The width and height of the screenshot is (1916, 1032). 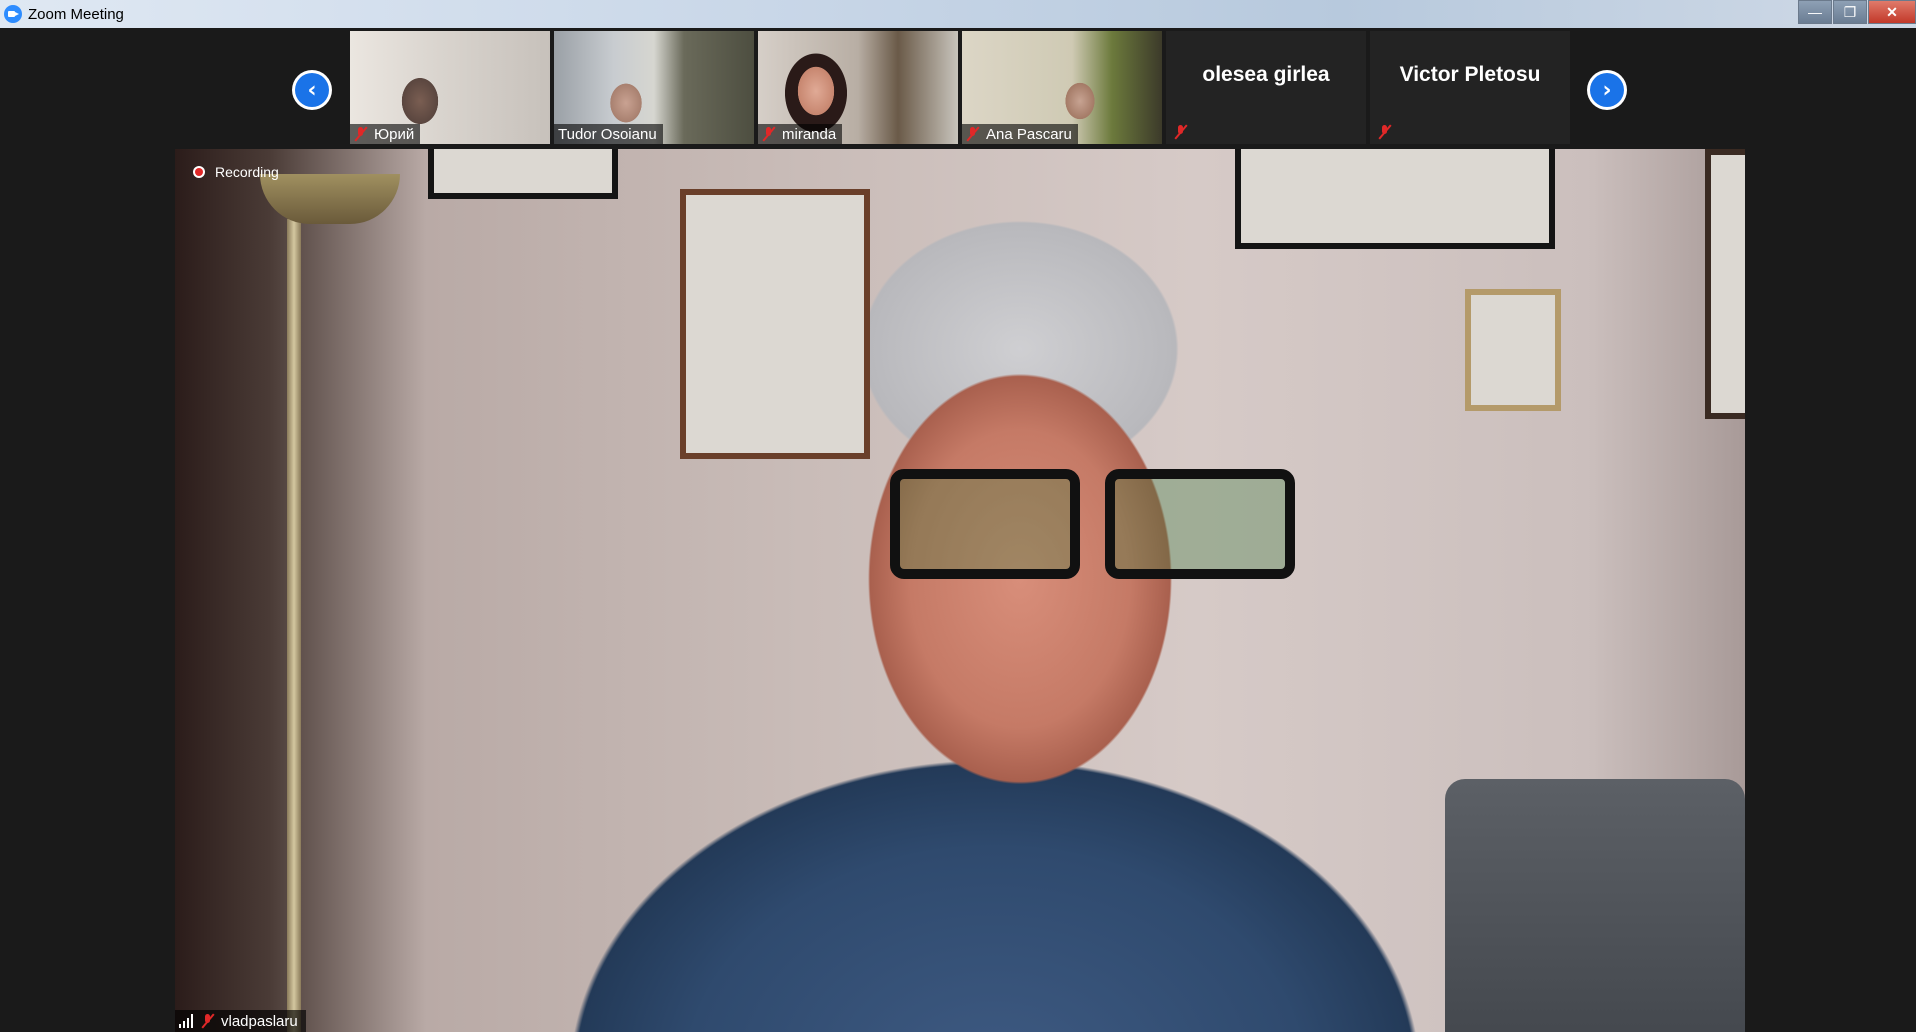 What do you see at coordinates (13, 14) in the screenshot?
I see `zoom-app-icon` at bounding box center [13, 14].